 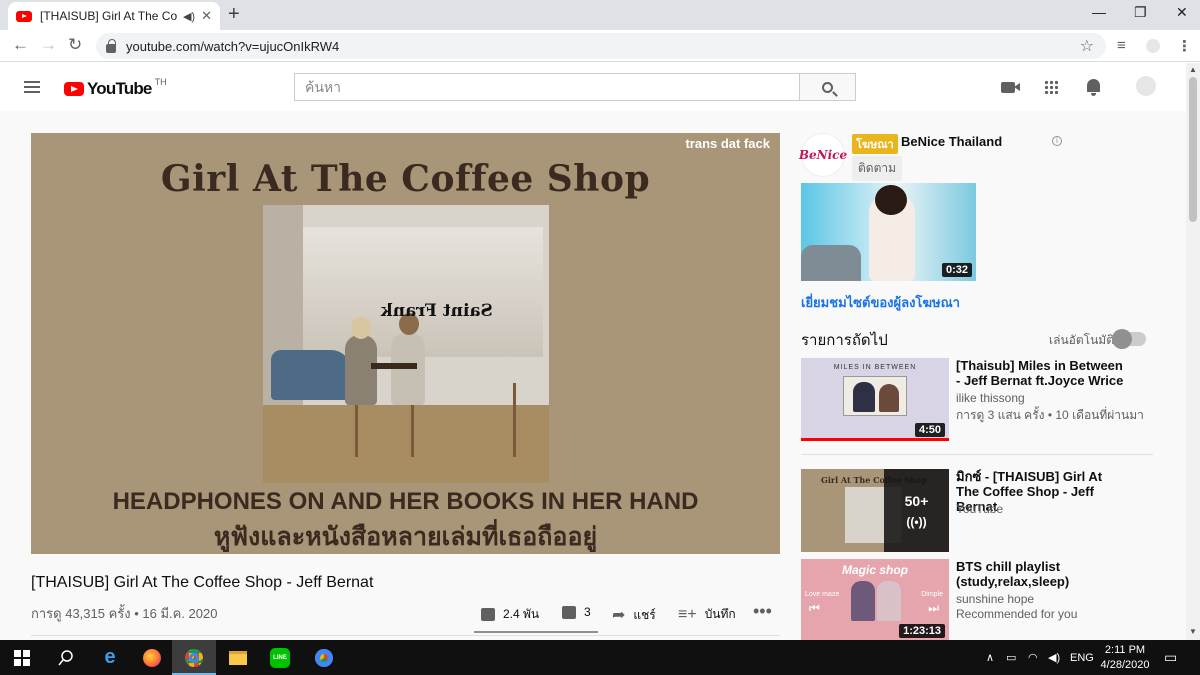 What do you see at coordinates (1125, 650) in the screenshot?
I see `clock-time: 2:11 PM` at bounding box center [1125, 650].